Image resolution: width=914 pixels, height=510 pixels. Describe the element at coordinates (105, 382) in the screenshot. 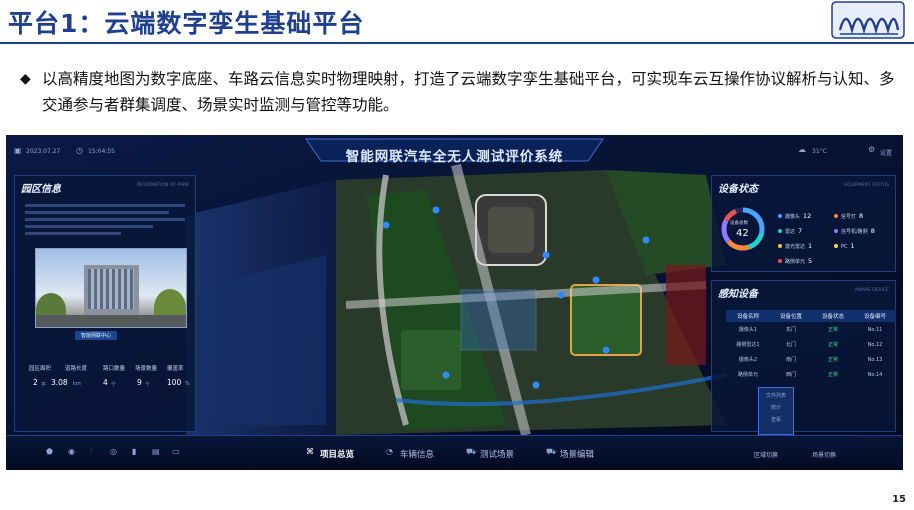

I see `stat-value: 4` at that location.